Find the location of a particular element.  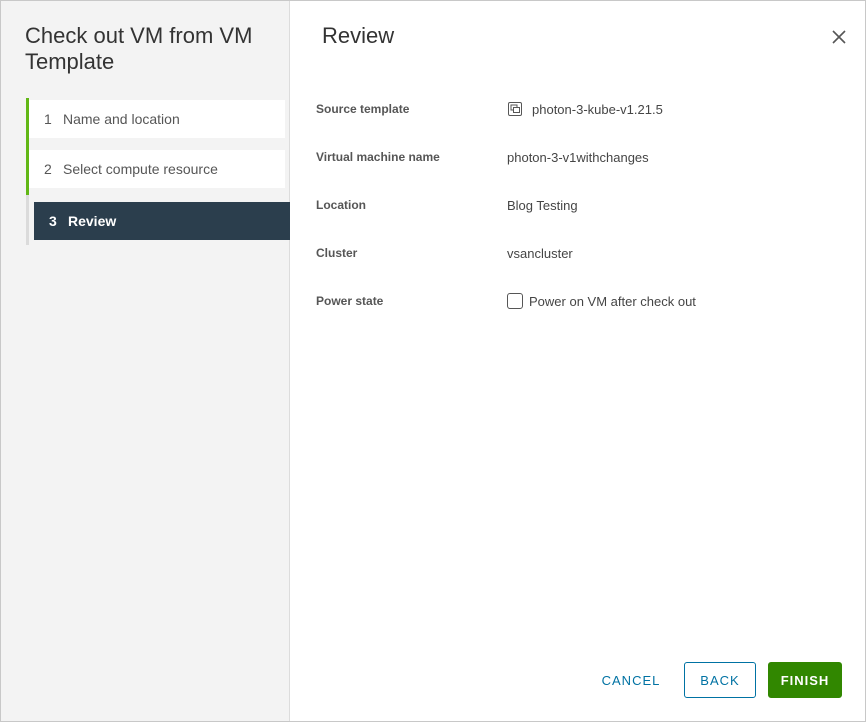

row-source-template: Source template photon-3-kube-v1.21.5 is located at coordinates (576, 109).